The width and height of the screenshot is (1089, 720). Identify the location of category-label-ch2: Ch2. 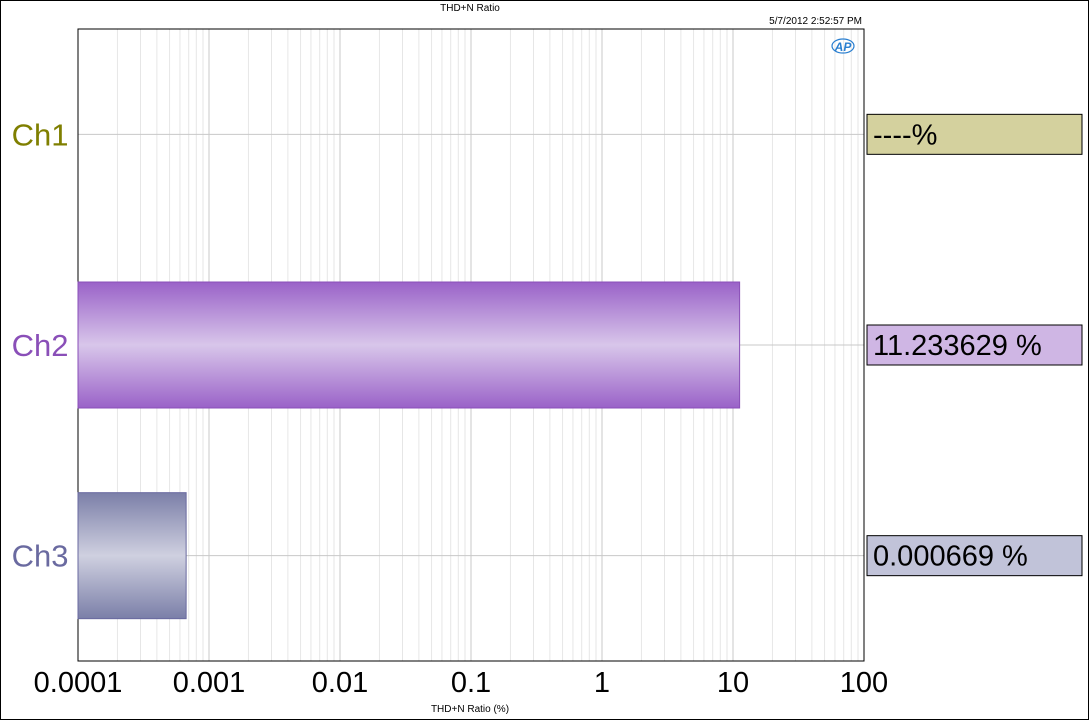
(40, 345).